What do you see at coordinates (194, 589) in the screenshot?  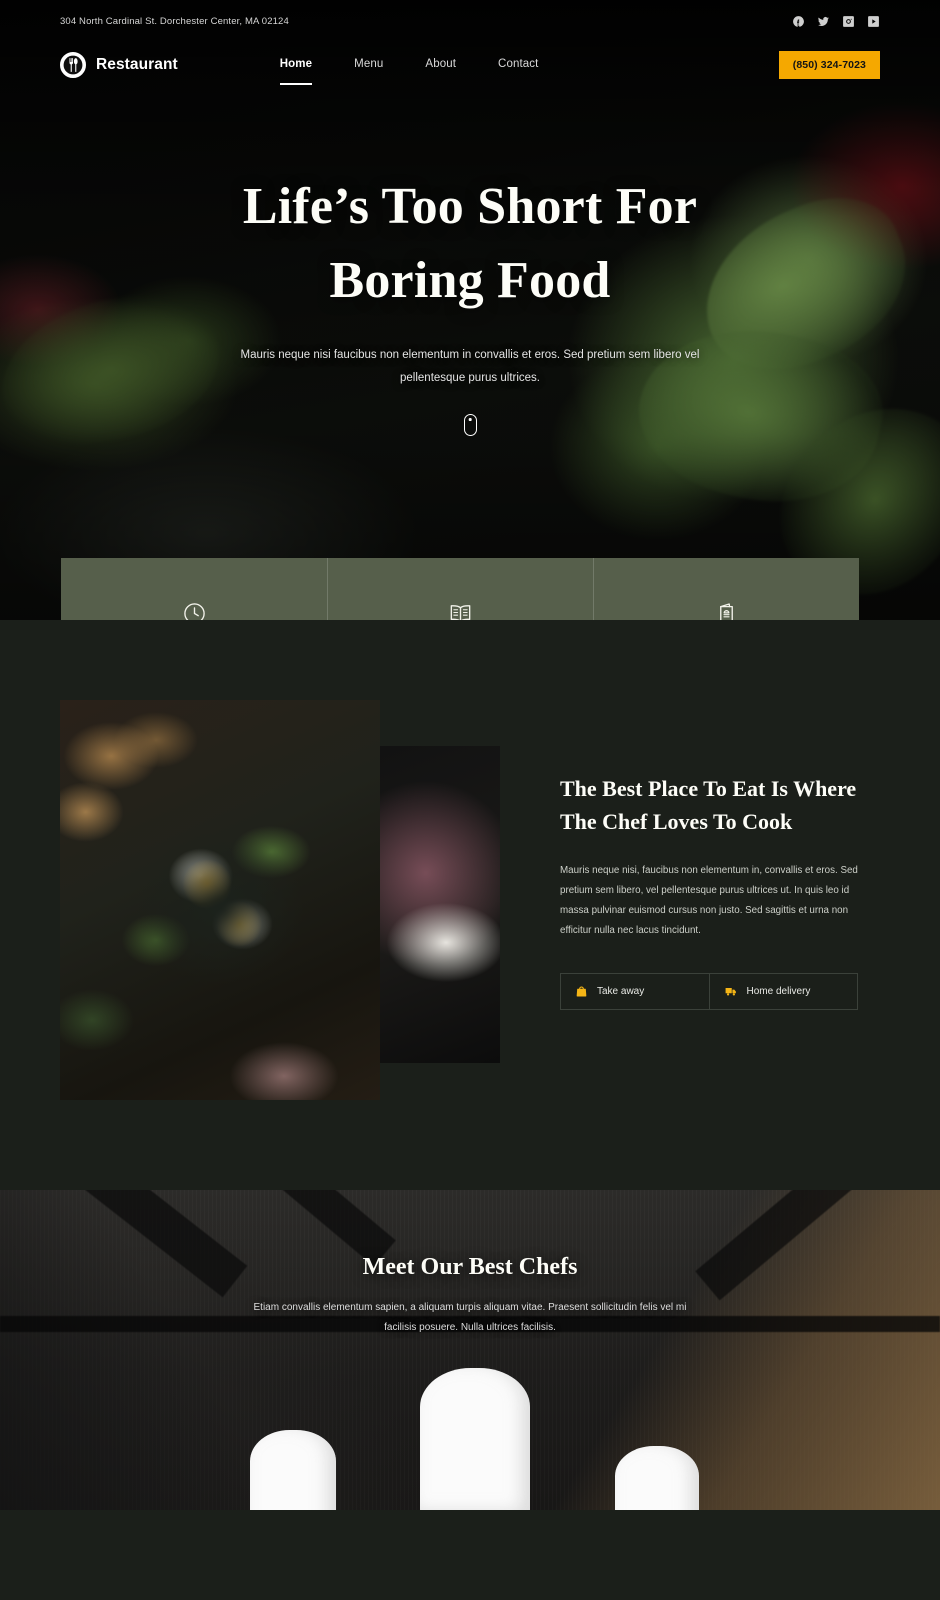 I see `feature-card-work-hours: Work Hours Mon – Sun / 12 am – 12pm` at bounding box center [194, 589].